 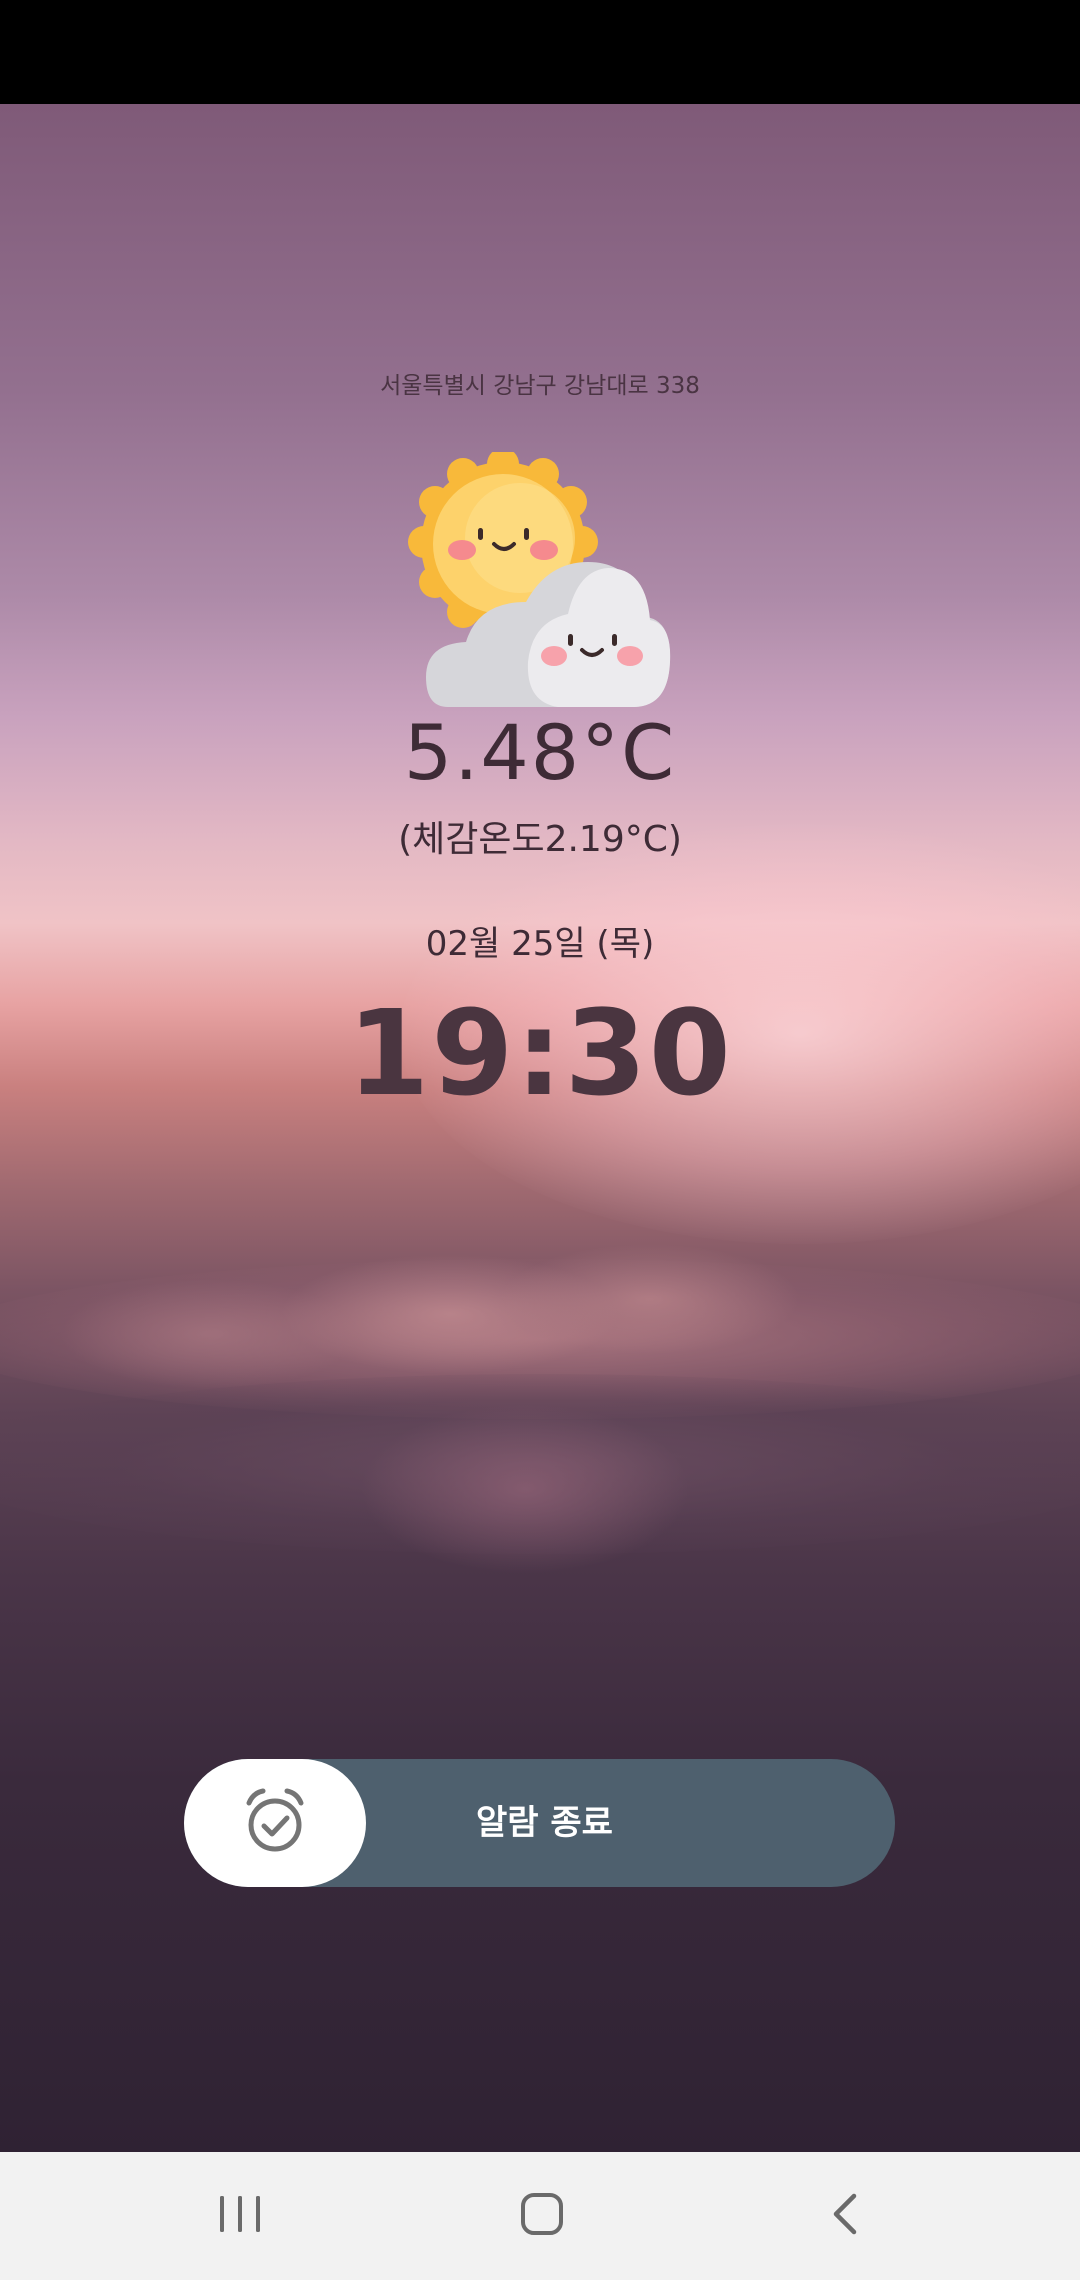 I want to click on alarm-clock-check-icon, so click(x=275, y=1823).